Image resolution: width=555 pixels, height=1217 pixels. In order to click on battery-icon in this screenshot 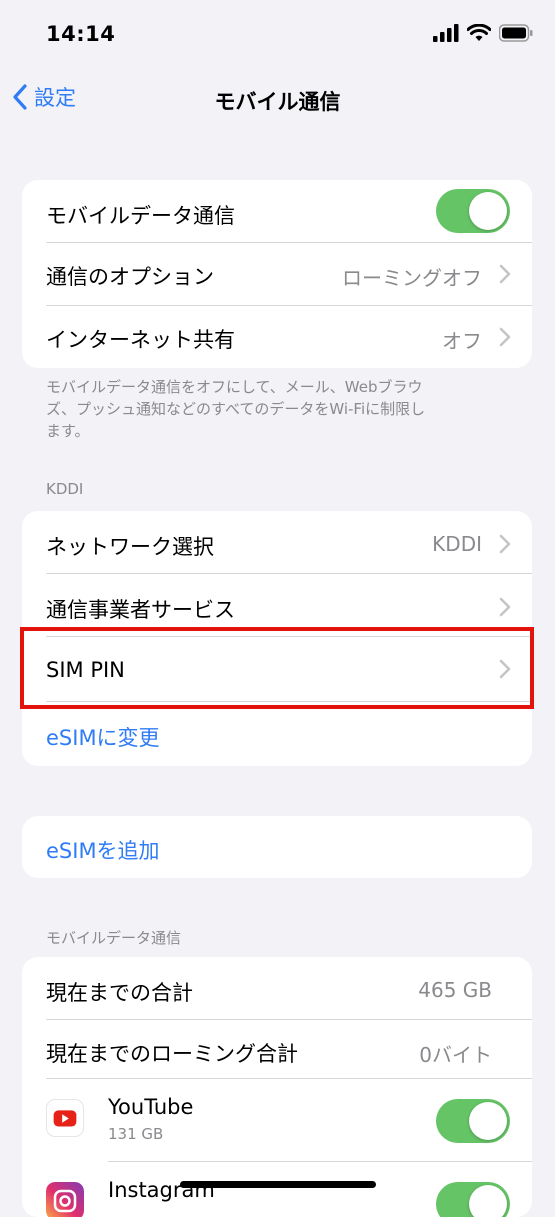, I will do `click(516, 33)`.